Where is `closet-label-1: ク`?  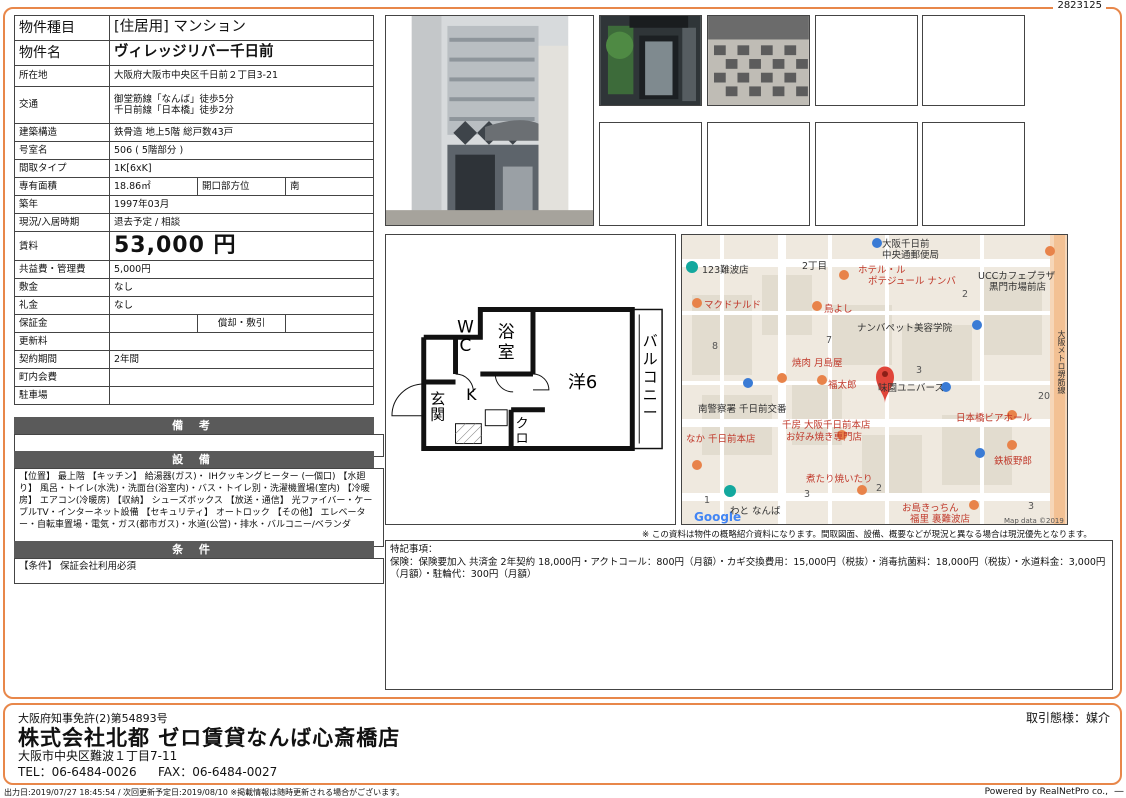
closet-label-1: ク is located at coordinates (522, 424).